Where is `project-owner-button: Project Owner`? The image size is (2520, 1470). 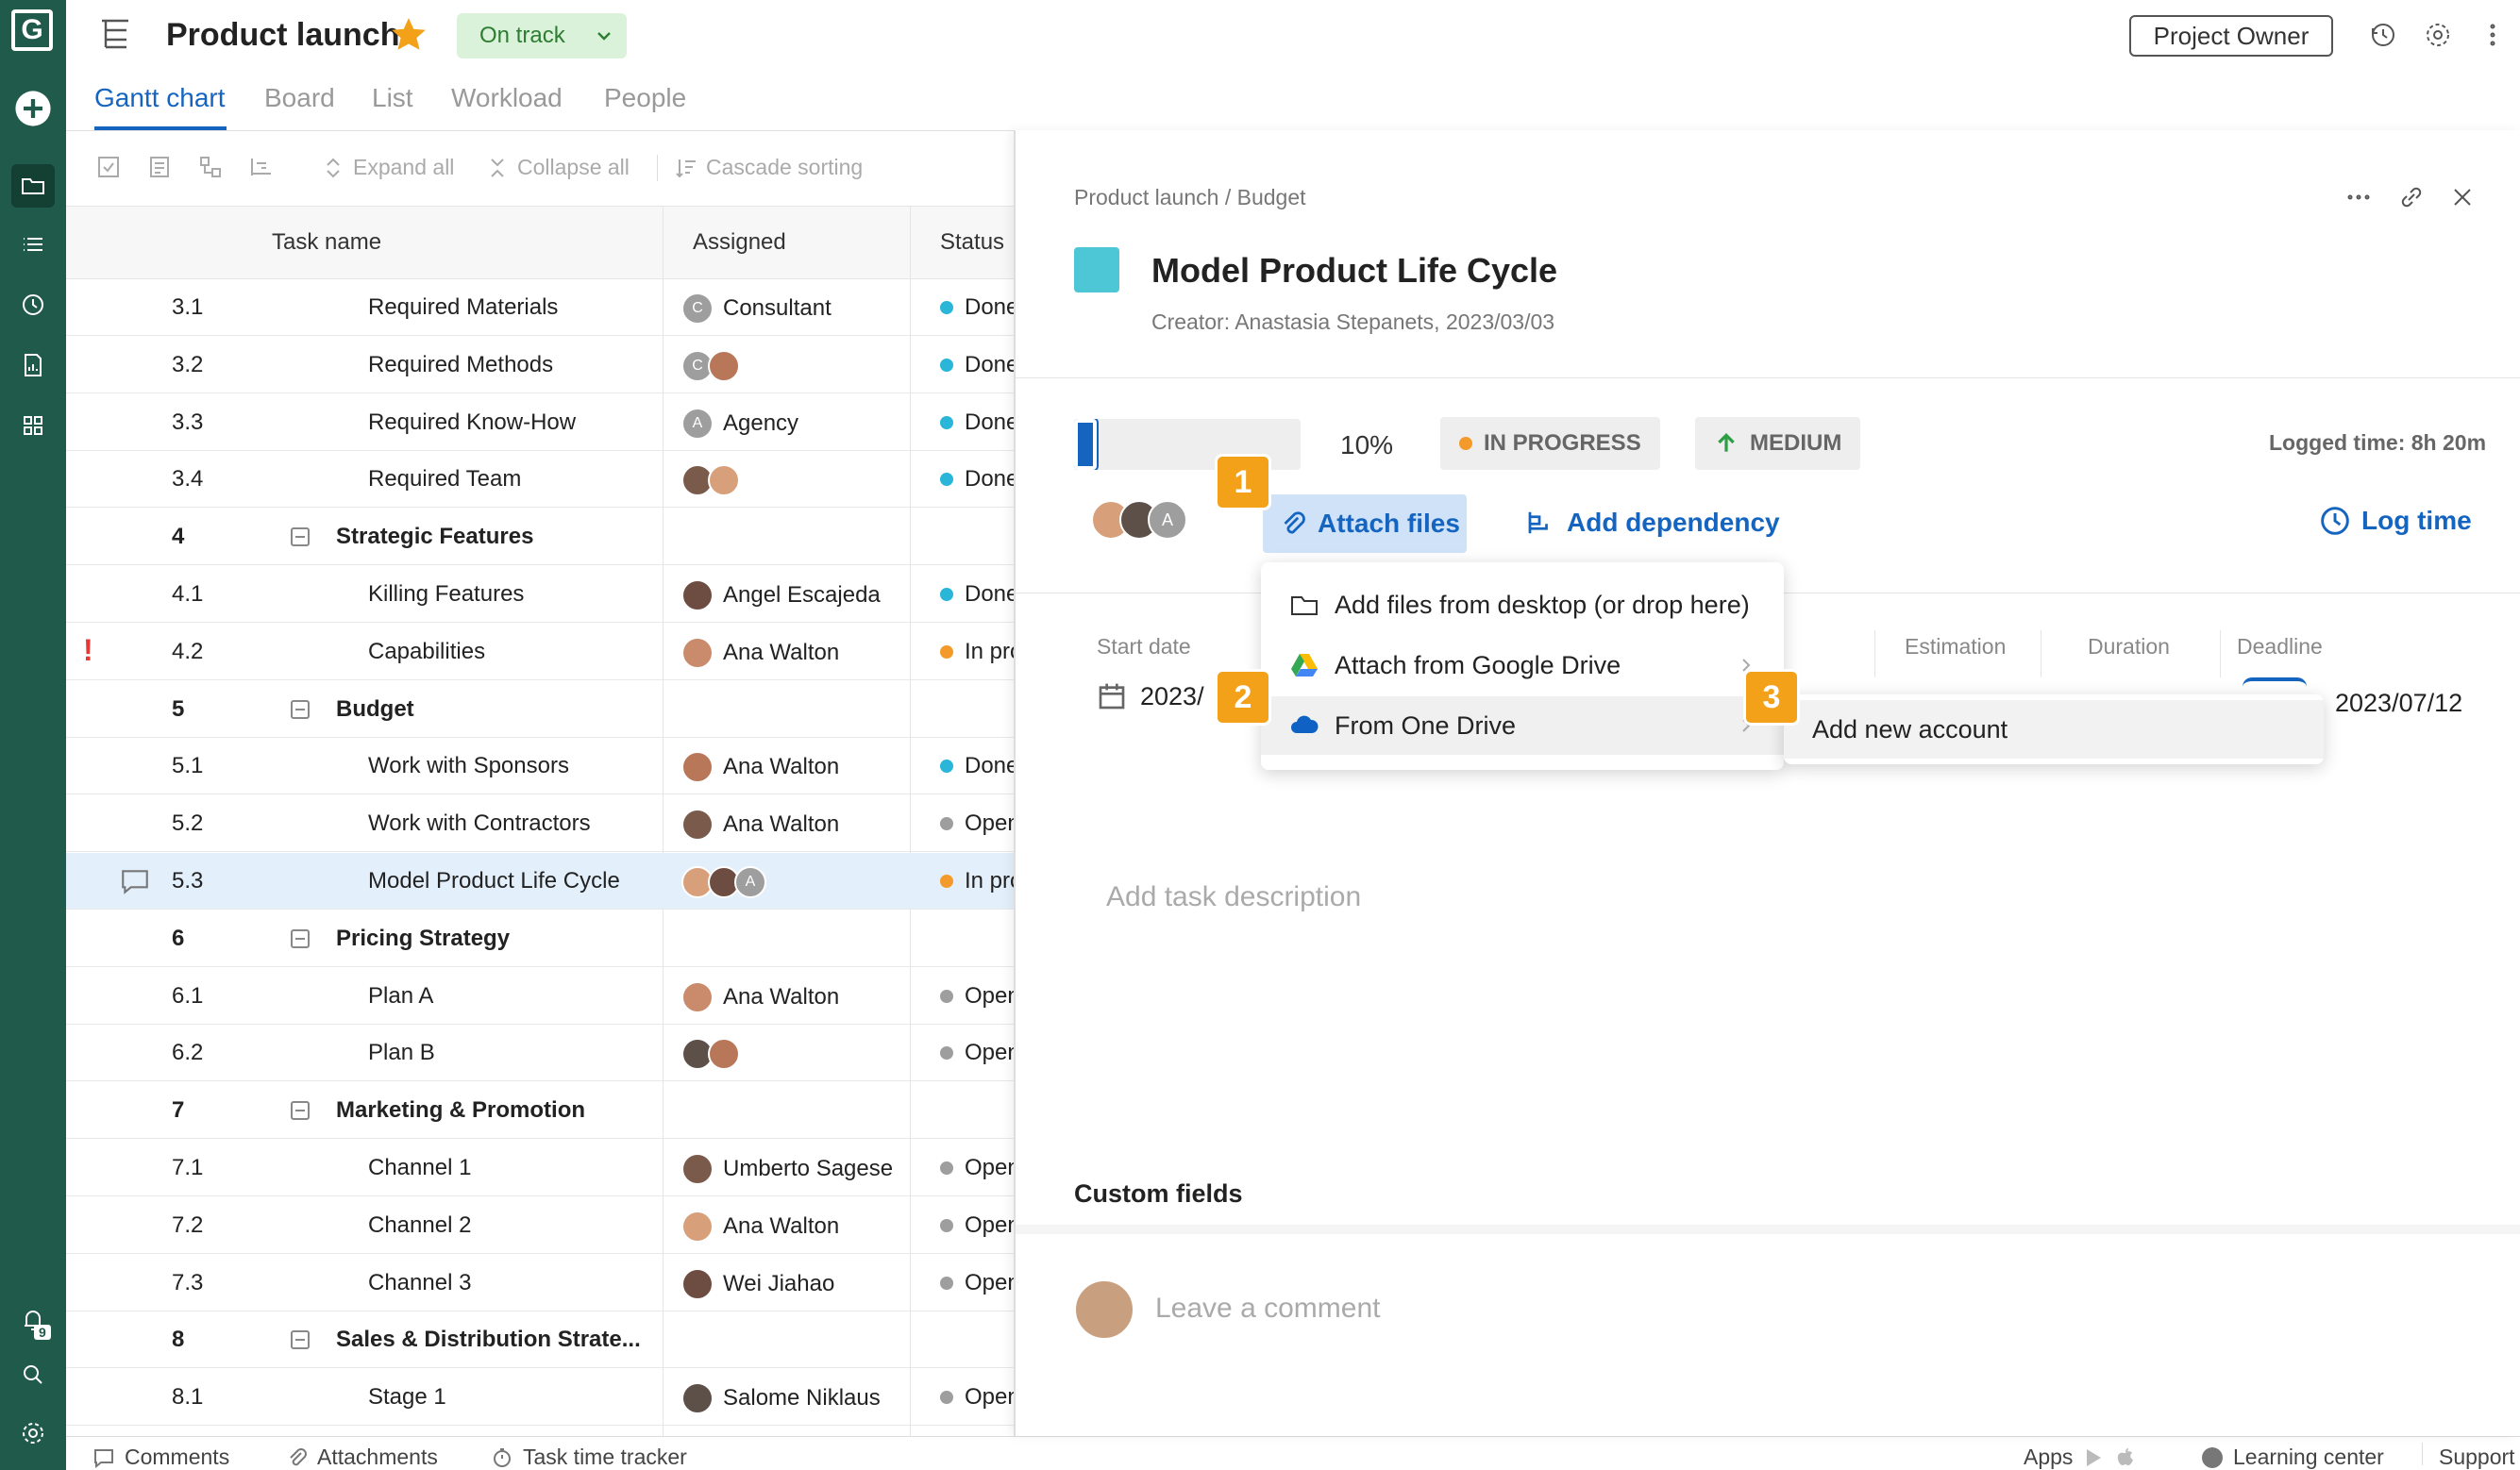
project-owner-button: Project Owner is located at coordinates (2231, 36).